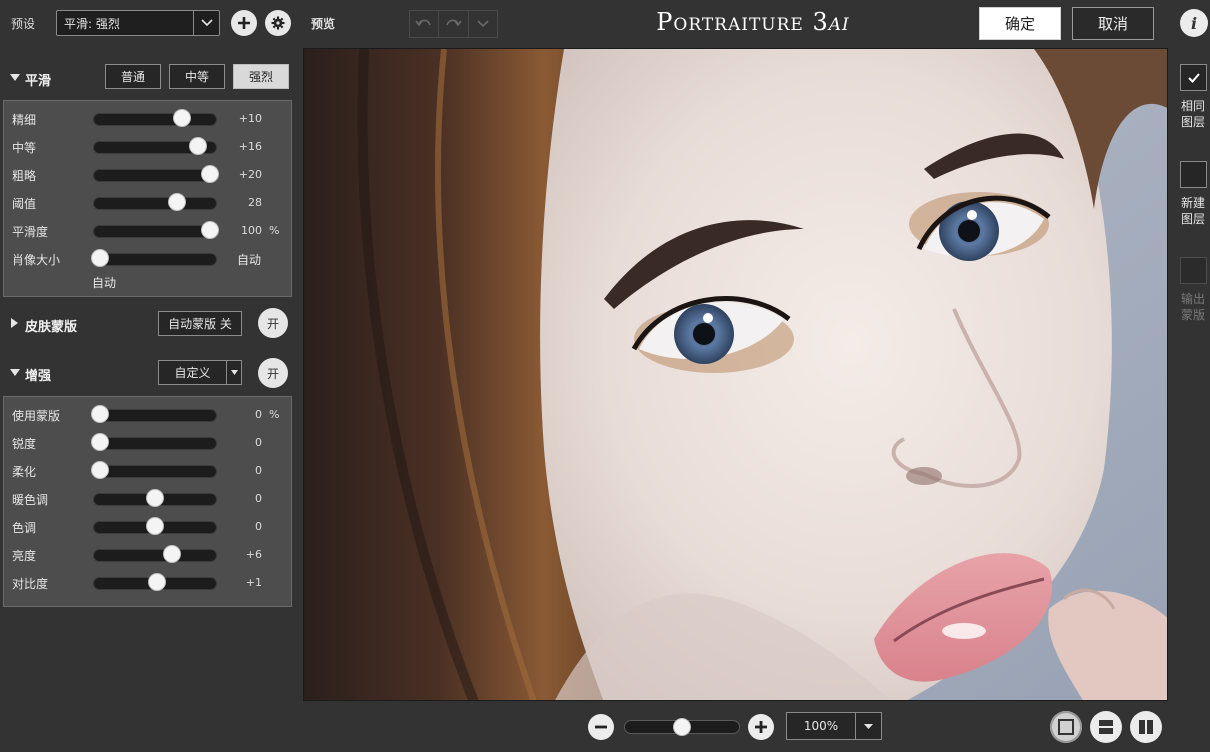 This screenshot has width=1210, height=752. I want to click on enhance-slider-label: 使用蒙版, so click(36, 416).